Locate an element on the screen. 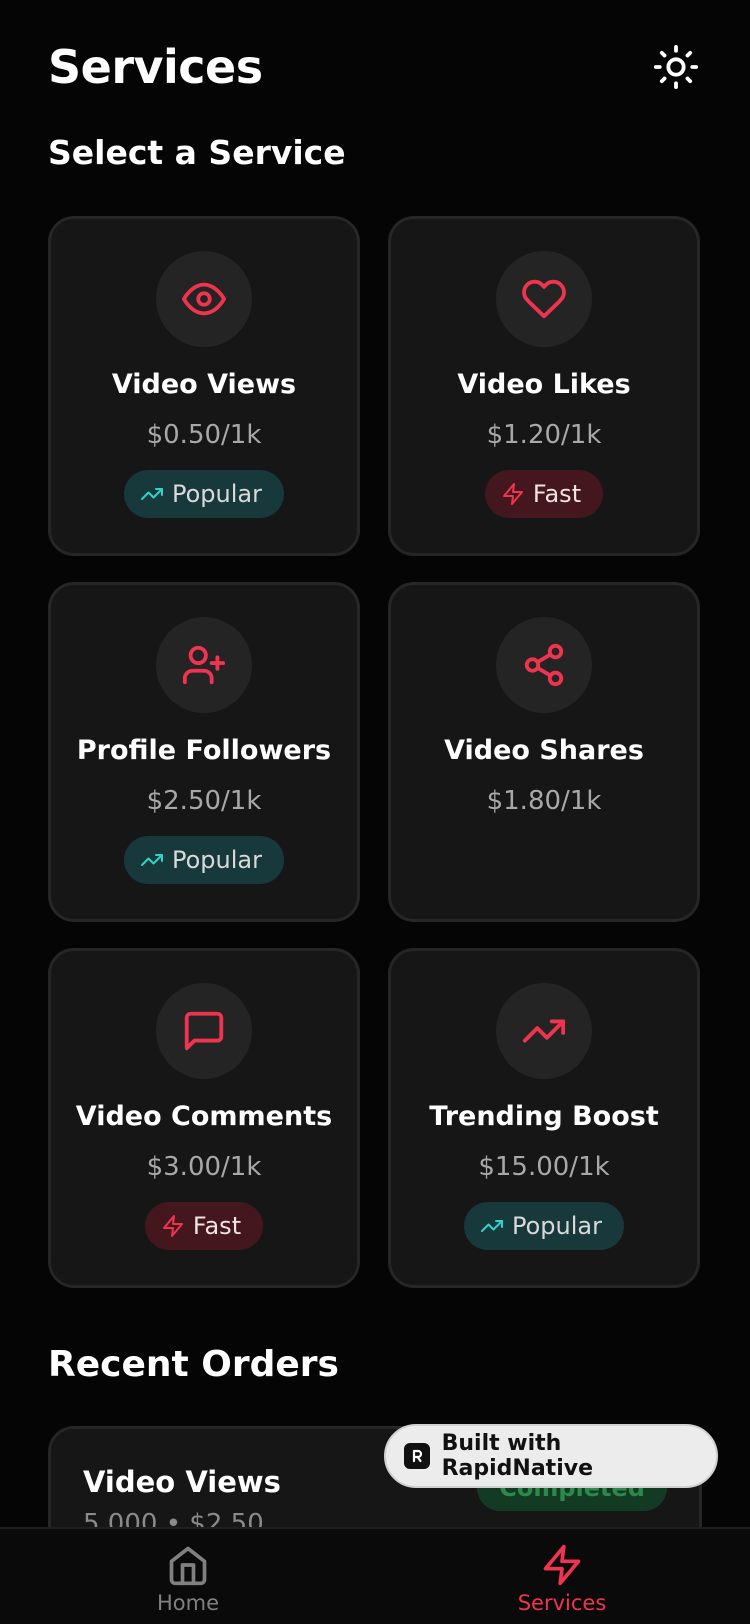 The image size is (750, 1624). sun-icon is located at coordinates (676, 67).